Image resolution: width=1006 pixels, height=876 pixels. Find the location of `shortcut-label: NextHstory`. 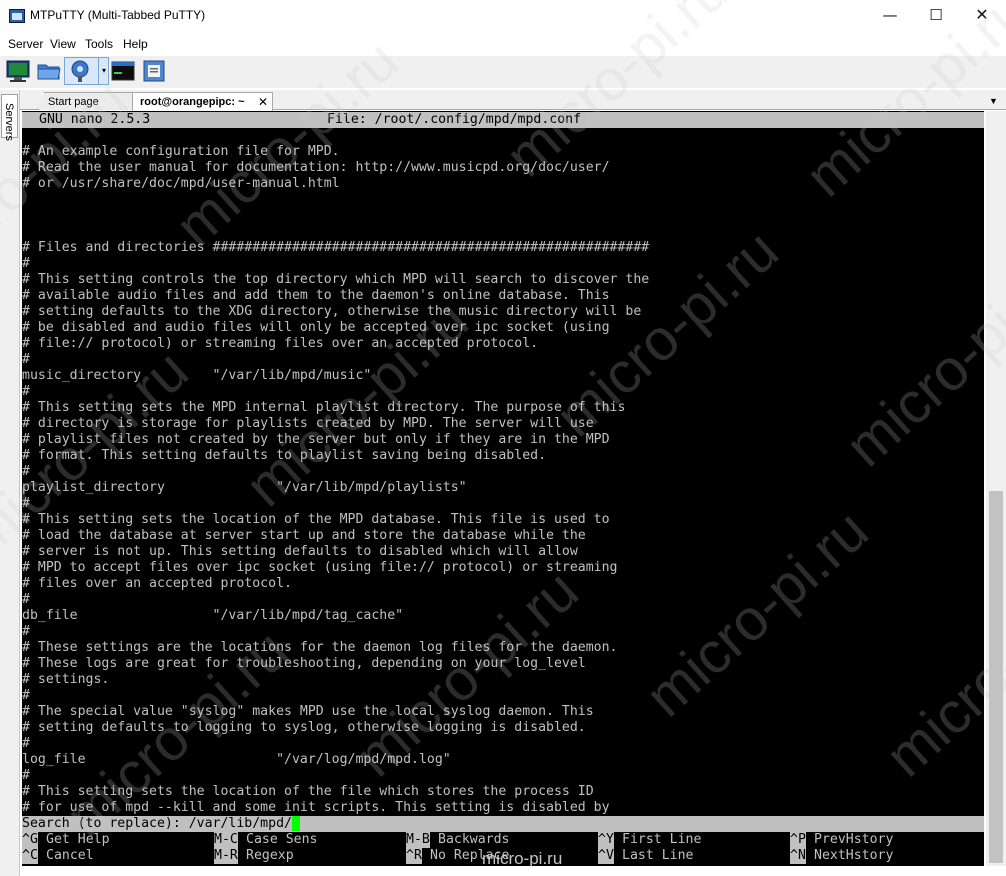

shortcut-label: NextHstory is located at coordinates (854, 855).